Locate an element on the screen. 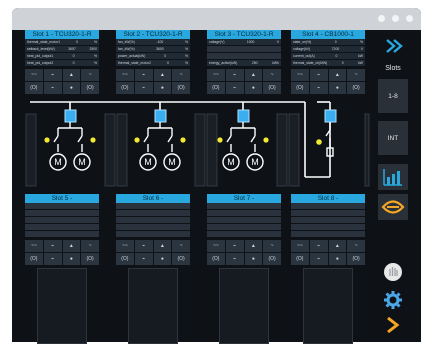 This screenshot has height=344, width=433. slot-values: voltage(V) 1000 V energy_active(kW) 250 kWh is located at coordinates (244, 53).